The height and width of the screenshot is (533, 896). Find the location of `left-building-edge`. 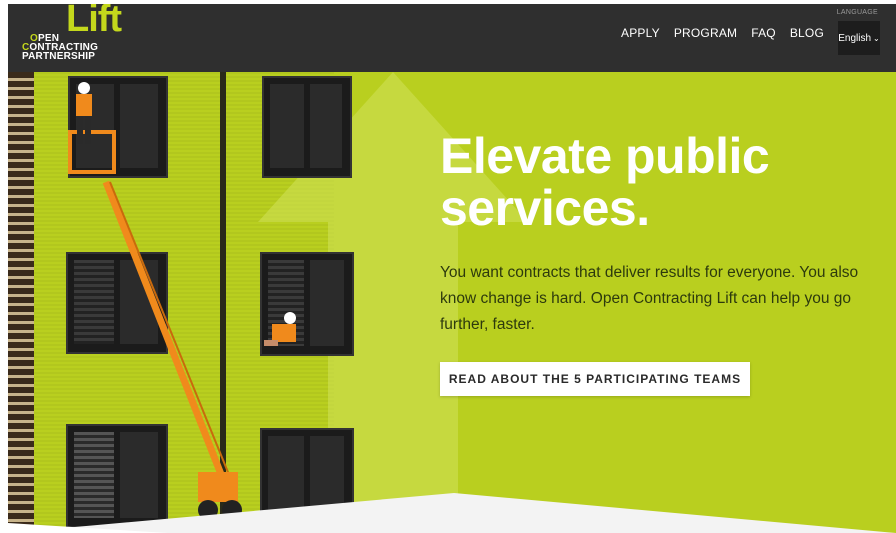

left-building-edge is located at coordinates (21, 302).